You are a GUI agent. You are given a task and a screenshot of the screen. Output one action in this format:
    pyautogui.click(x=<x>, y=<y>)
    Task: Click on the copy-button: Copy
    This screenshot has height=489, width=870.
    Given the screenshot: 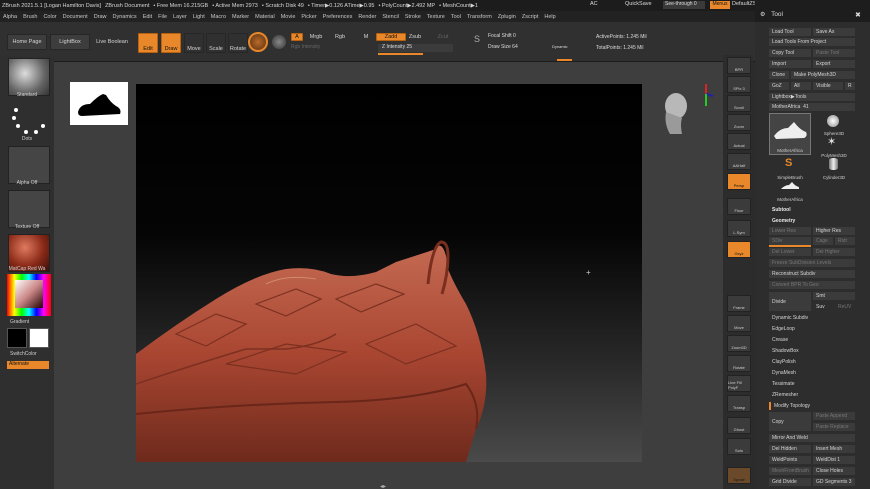 What is the action you would take?
    pyautogui.click(x=790, y=421)
    